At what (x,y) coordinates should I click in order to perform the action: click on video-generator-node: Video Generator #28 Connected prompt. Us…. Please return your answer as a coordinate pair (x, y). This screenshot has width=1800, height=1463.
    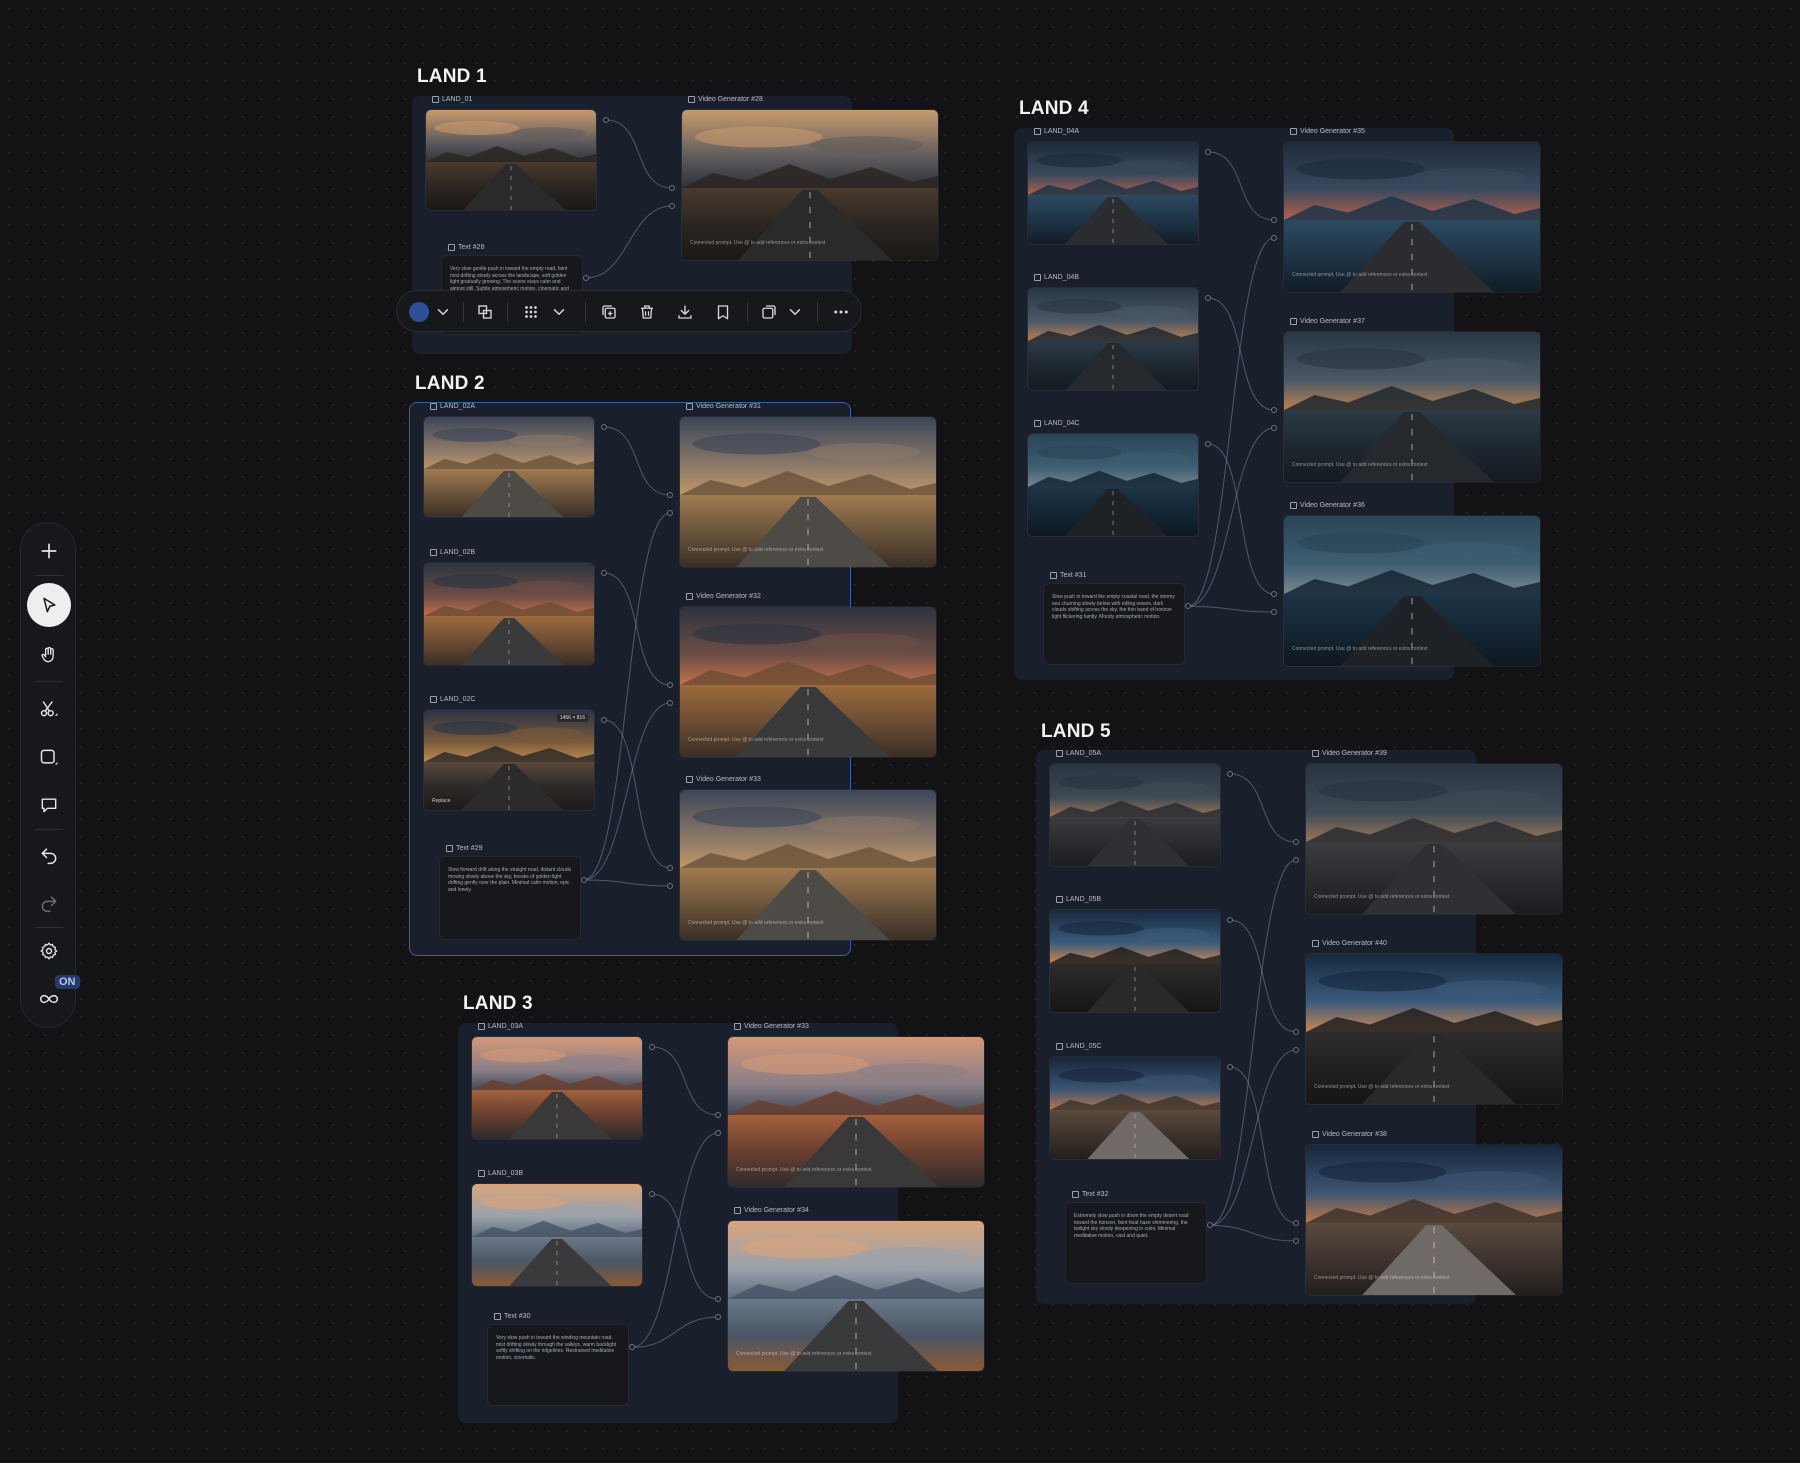
    Looking at the image, I should click on (810, 178).